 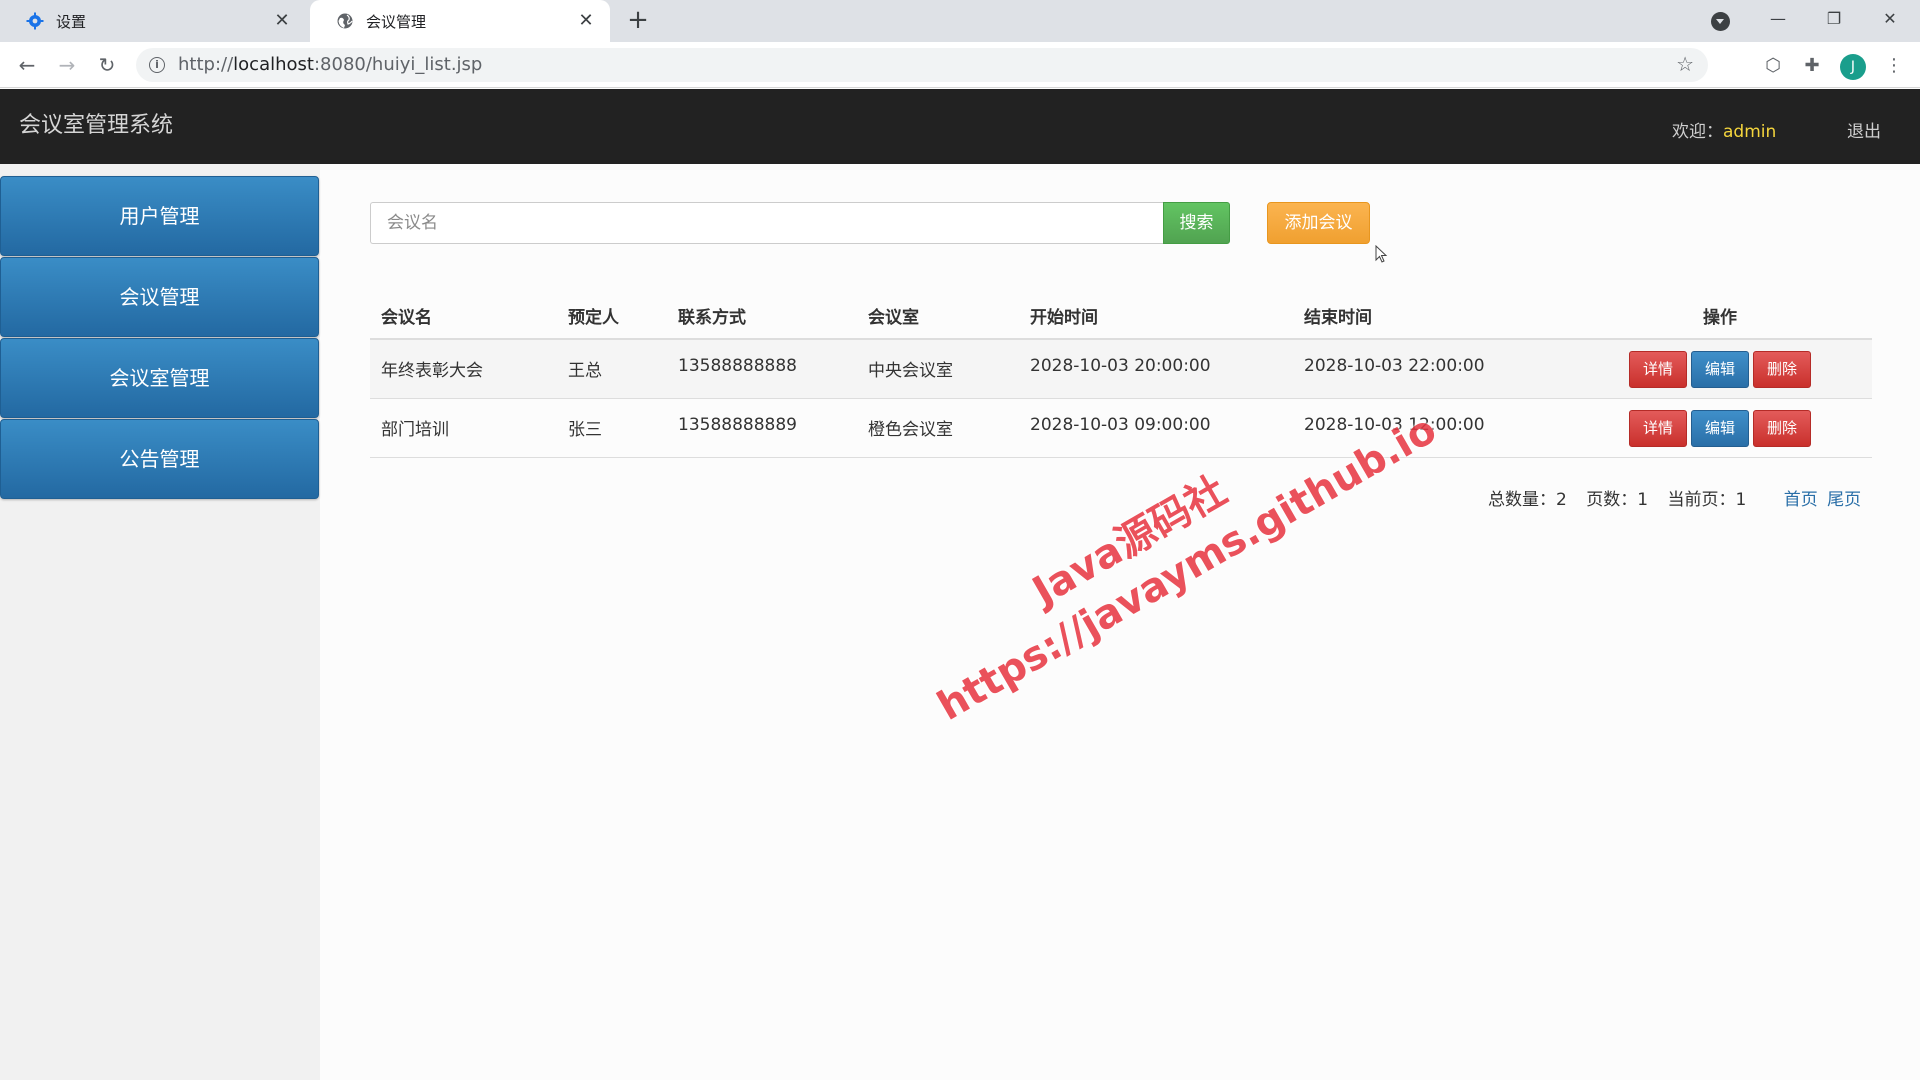 What do you see at coordinates (330, 65) in the screenshot?
I see `url-text: http://localhost:8080/huiyi_list.jsp` at bounding box center [330, 65].